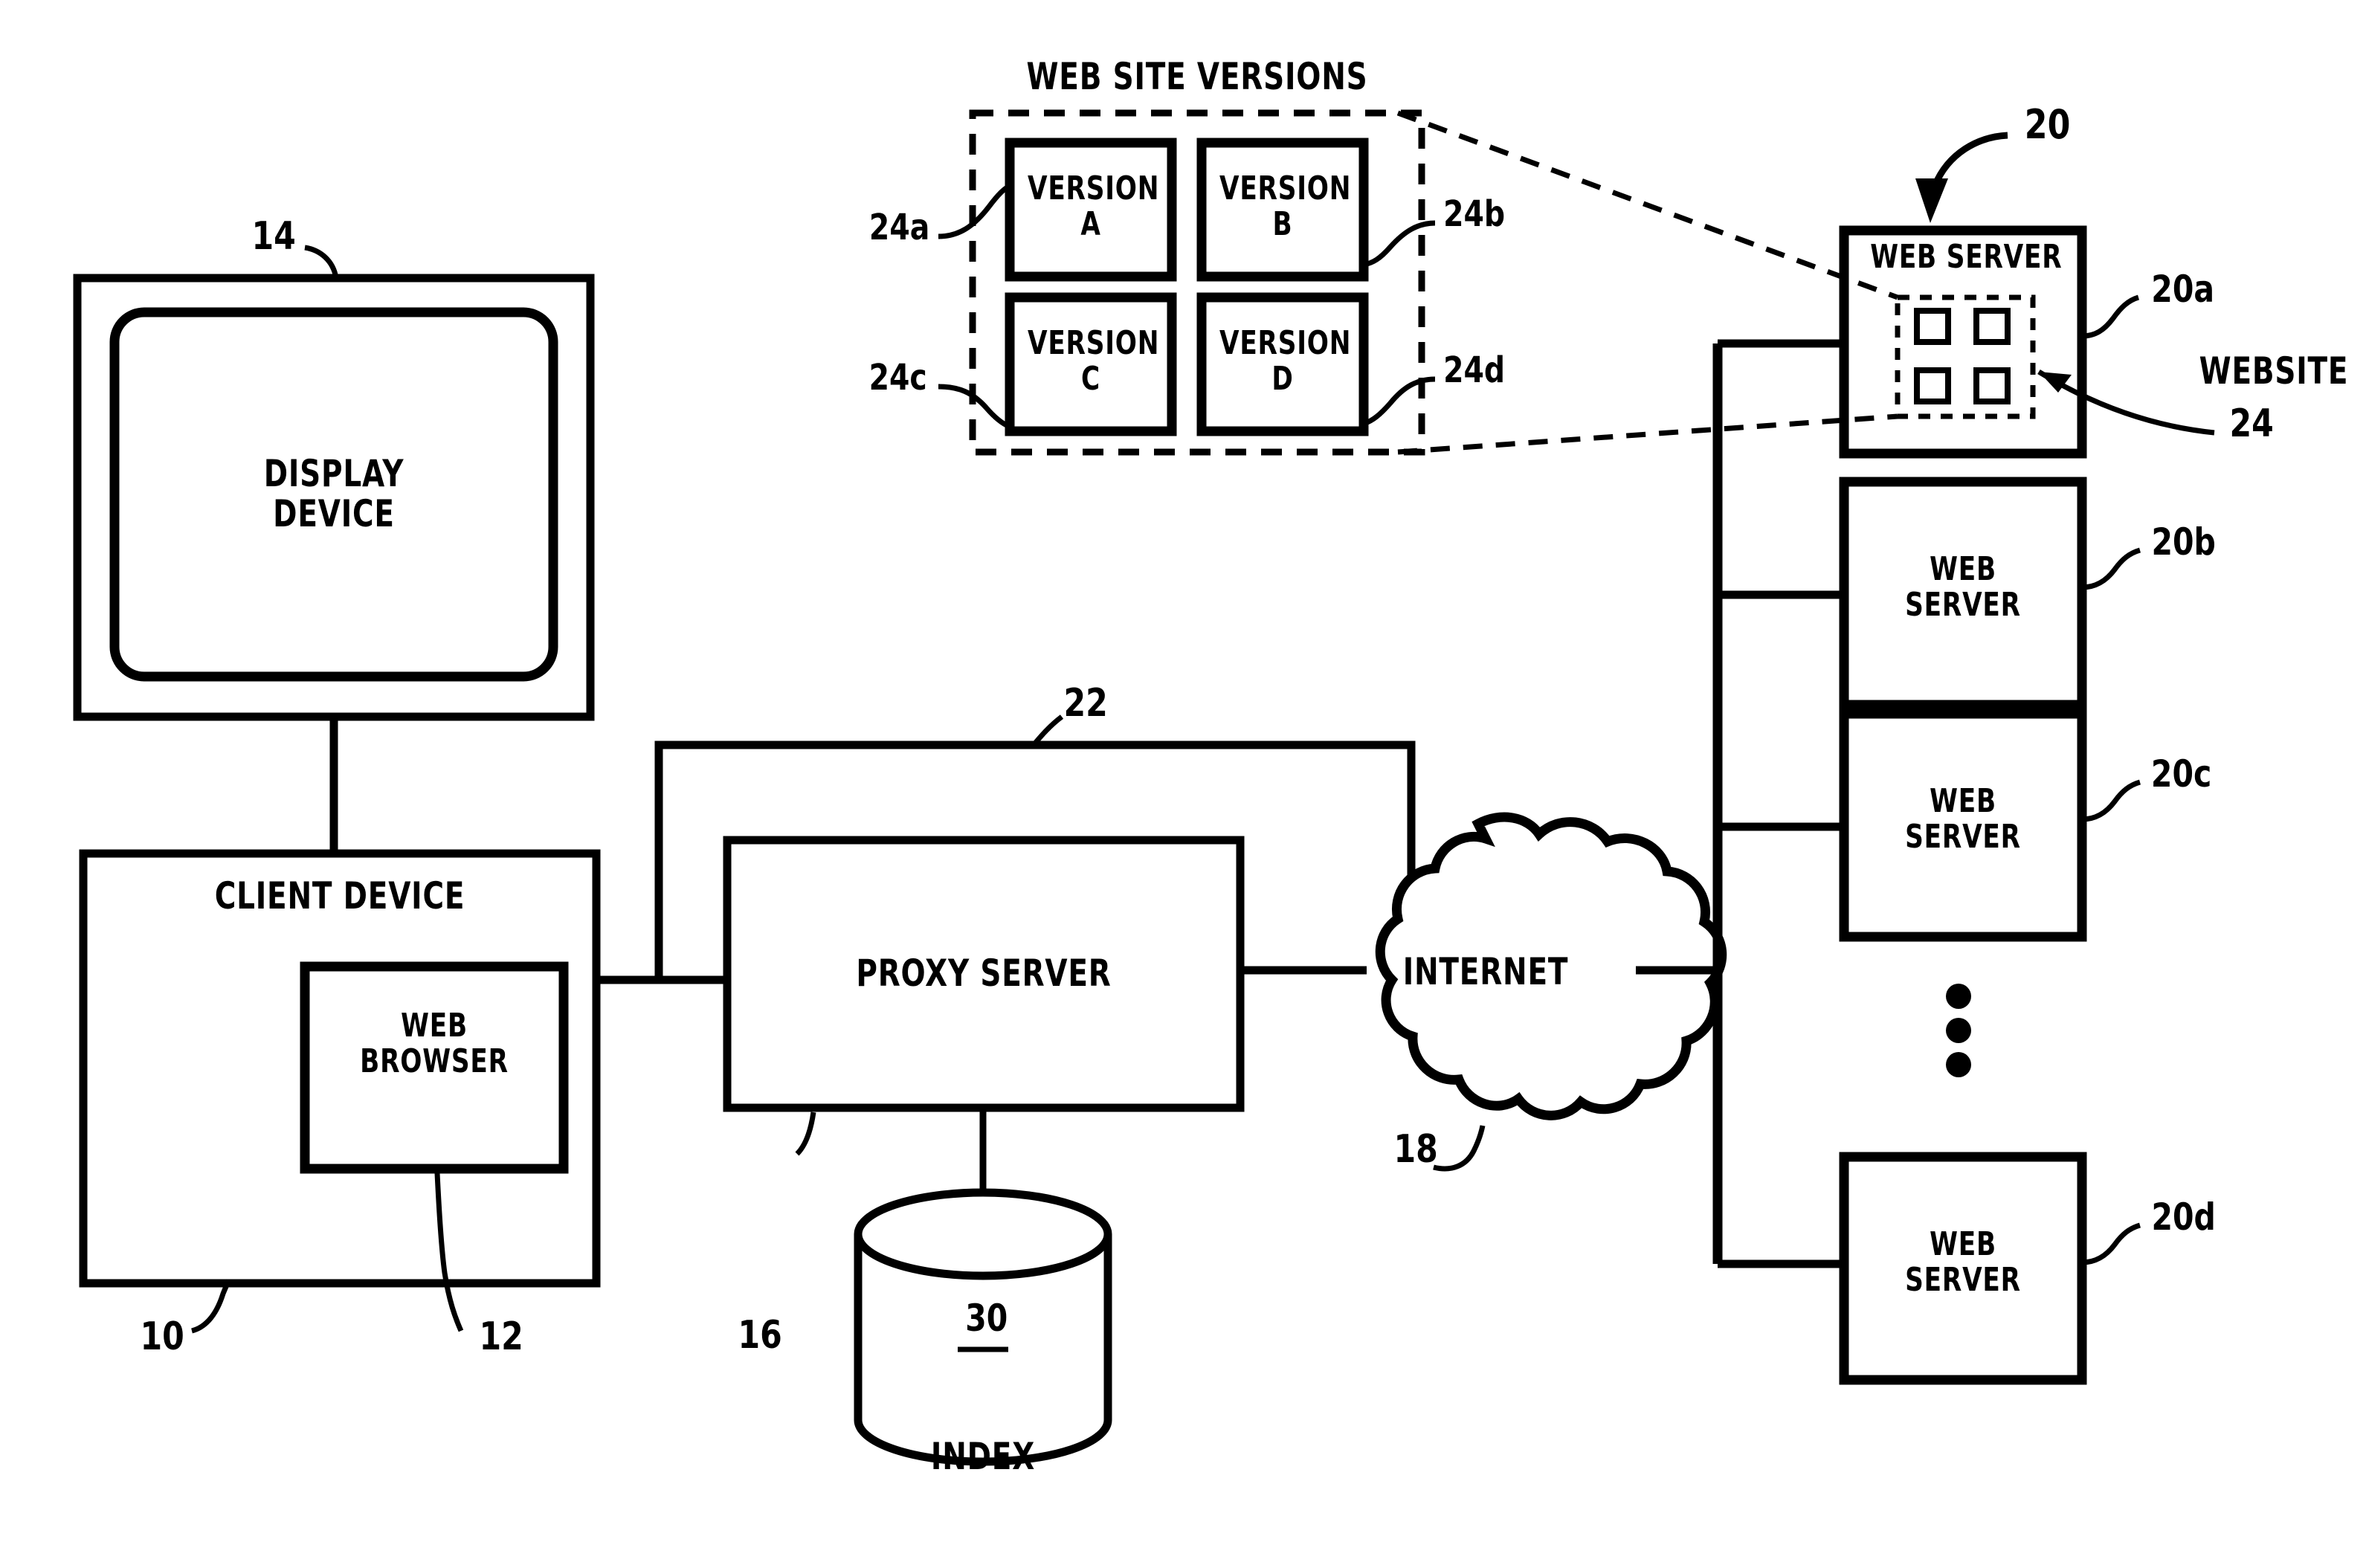 Image resolution: width=2366 pixels, height=1568 pixels. Describe the element at coordinates (1485, 971) in the screenshot. I see `internet-label: INTERNET` at that location.